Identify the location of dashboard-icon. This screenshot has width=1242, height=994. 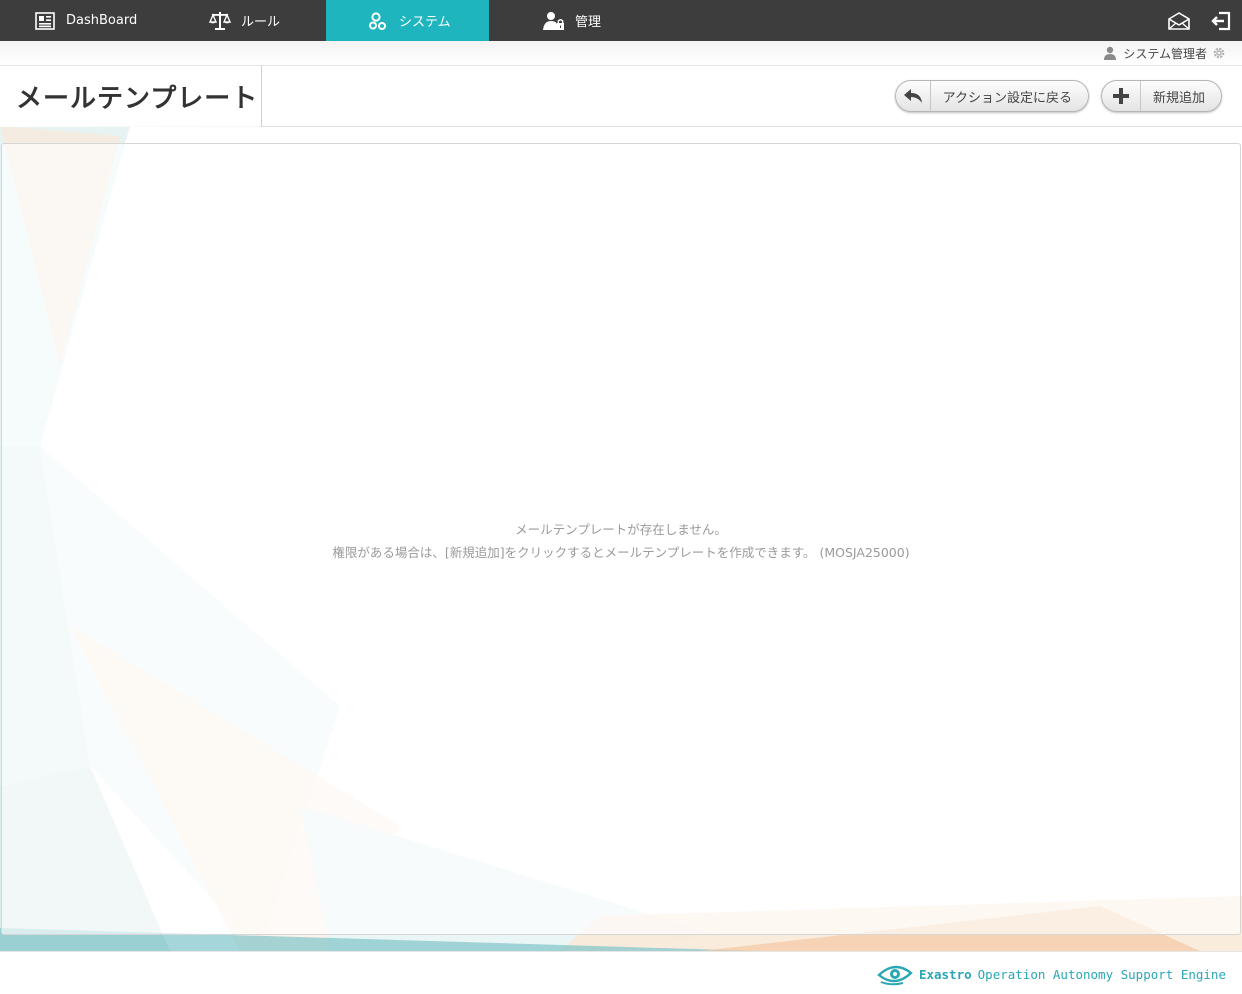
(45, 21).